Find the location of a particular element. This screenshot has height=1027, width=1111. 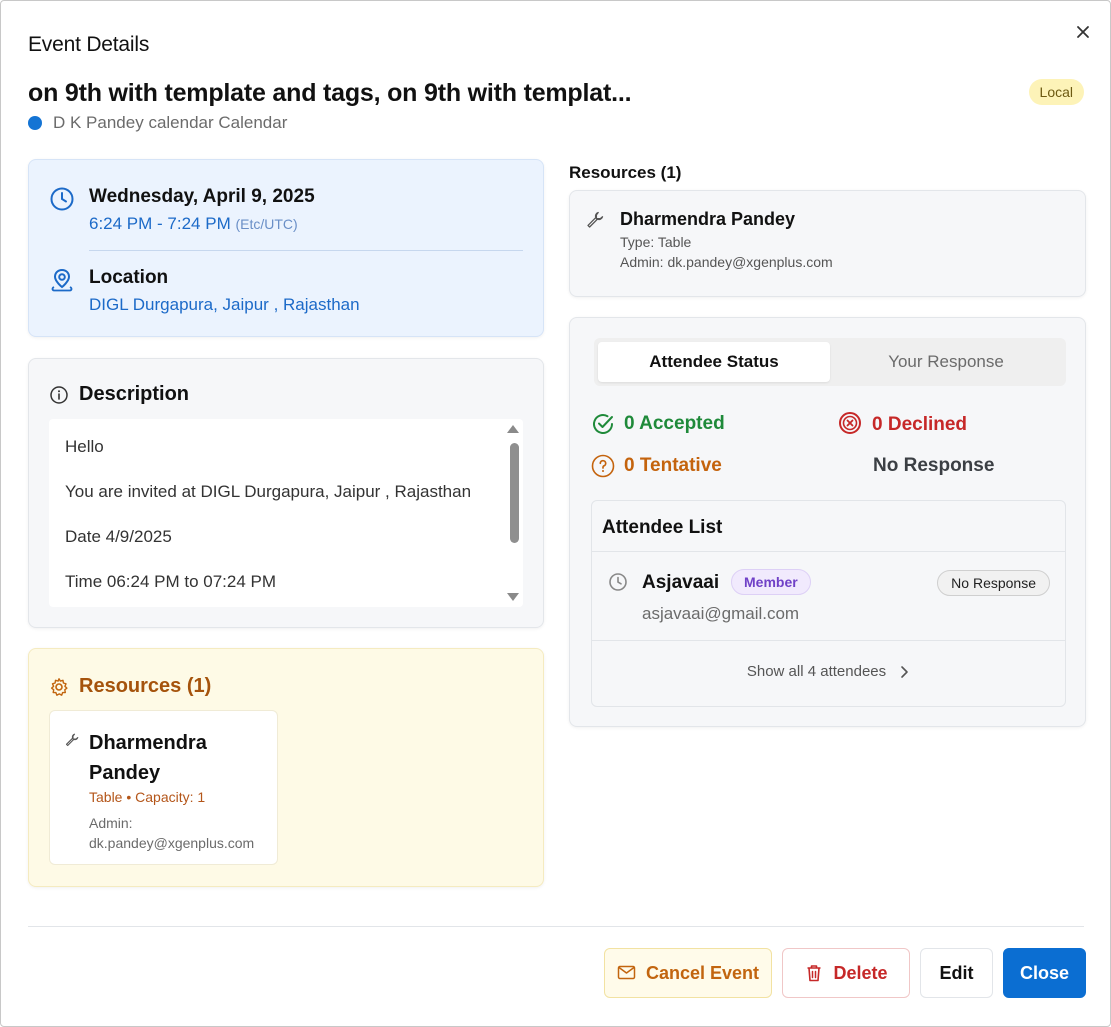

cancel-event-button: Cancel Event is located at coordinates (688, 973).